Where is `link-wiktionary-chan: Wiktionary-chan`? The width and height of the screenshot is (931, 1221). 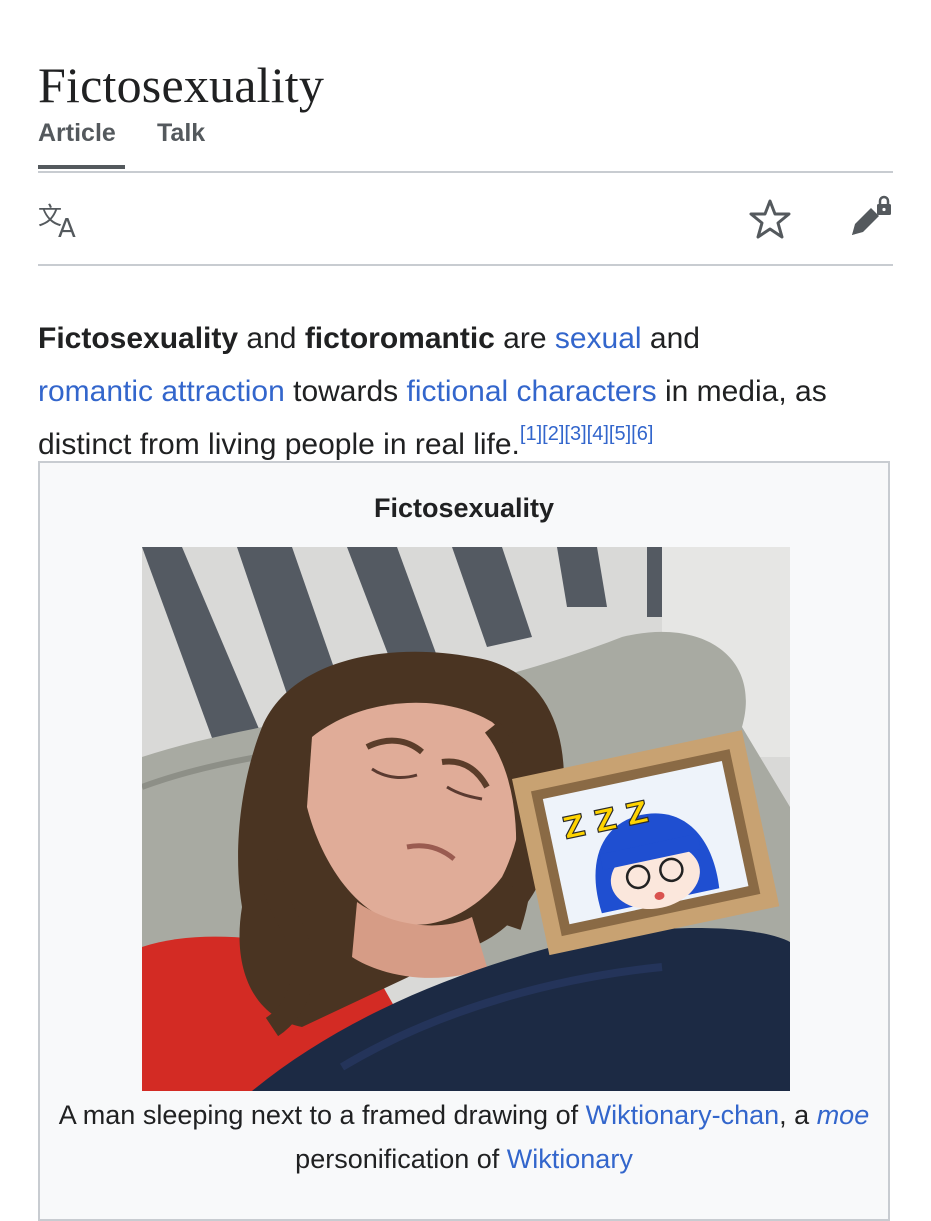 link-wiktionary-chan: Wiktionary-chan is located at coordinates (683, 1115).